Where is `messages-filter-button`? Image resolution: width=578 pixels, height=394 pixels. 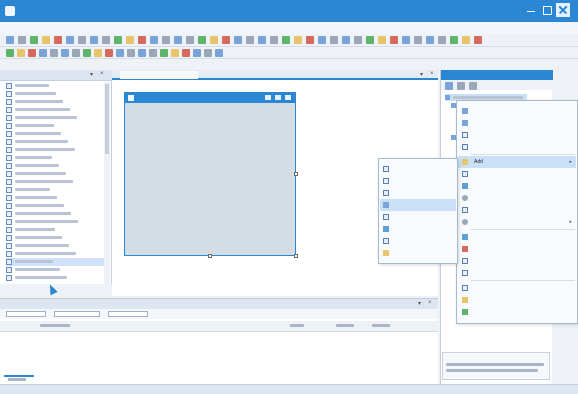
messages-filter-button is located at coordinates (128, 314).